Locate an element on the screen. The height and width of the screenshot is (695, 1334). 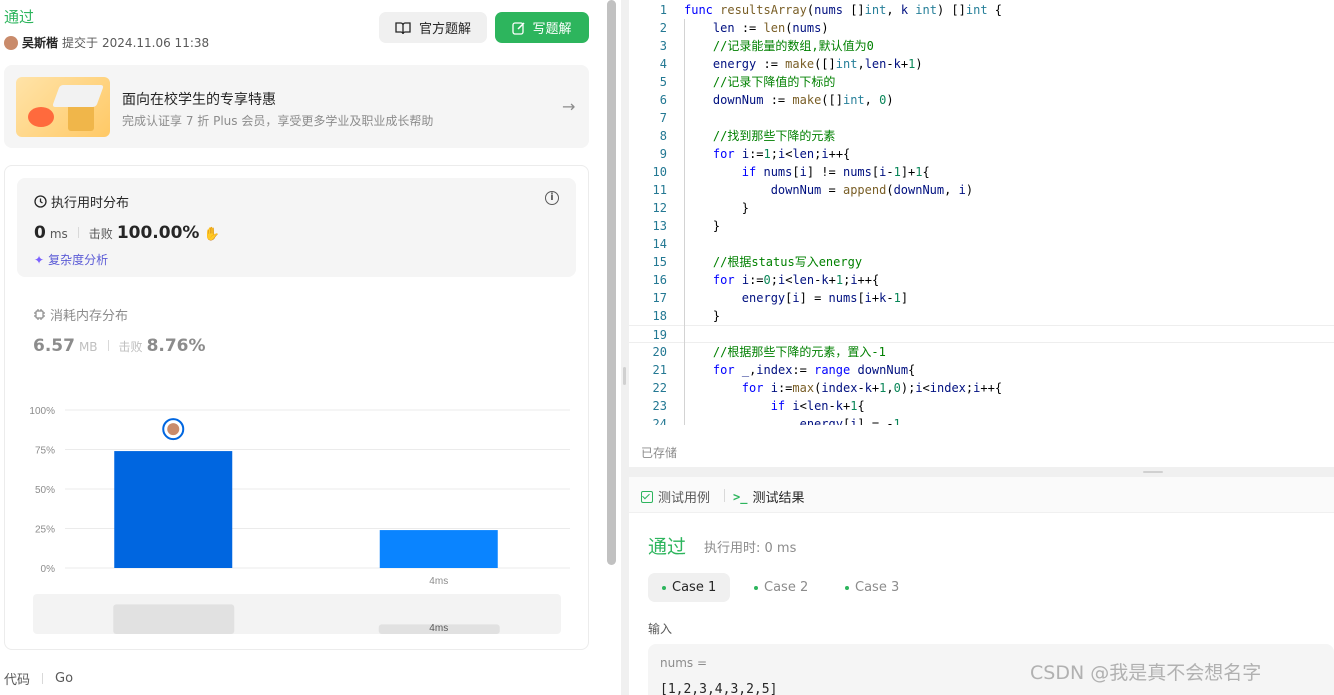
code-text: //找到那些下降的元素 is located at coordinates (759, 136).